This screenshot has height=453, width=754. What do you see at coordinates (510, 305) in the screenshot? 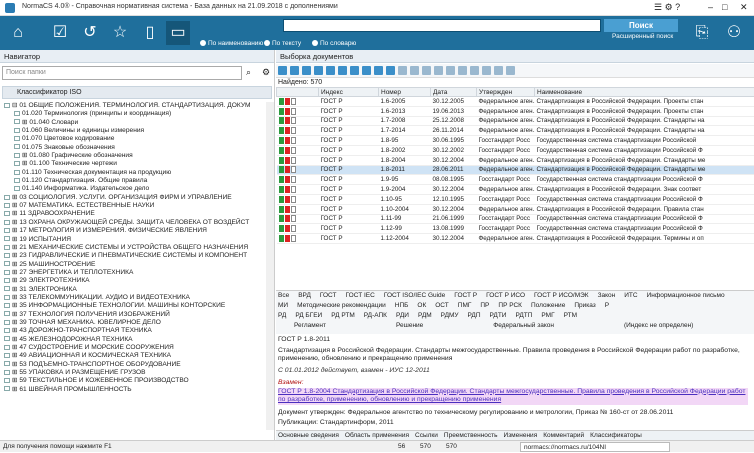
I see `doc-type-tab: ПР РСК` at bounding box center [510, 305].